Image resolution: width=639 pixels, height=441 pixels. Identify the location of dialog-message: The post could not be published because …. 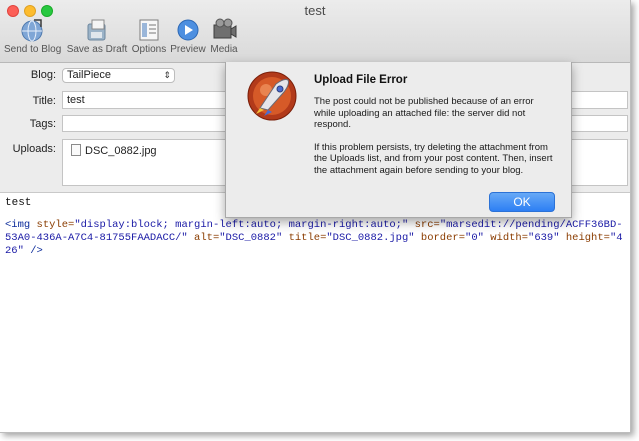
(434, 141).